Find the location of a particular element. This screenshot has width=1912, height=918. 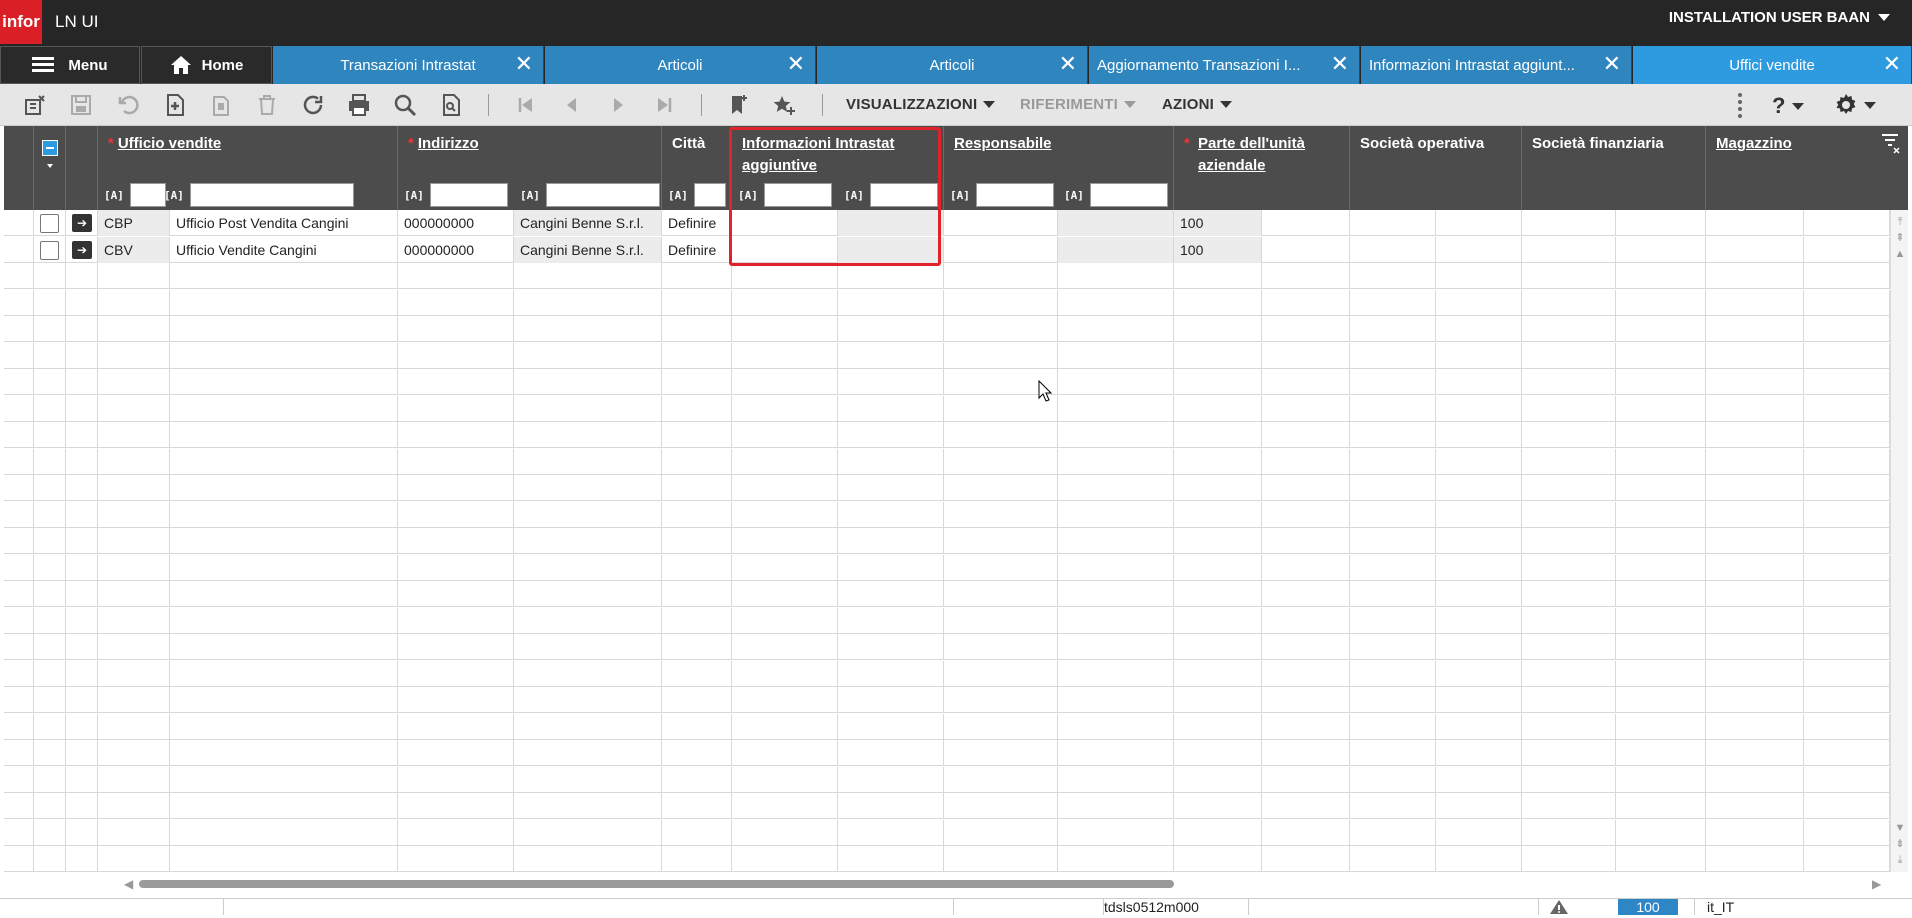

filter-manager-2: [A] is located at coordinates (1116, 195).